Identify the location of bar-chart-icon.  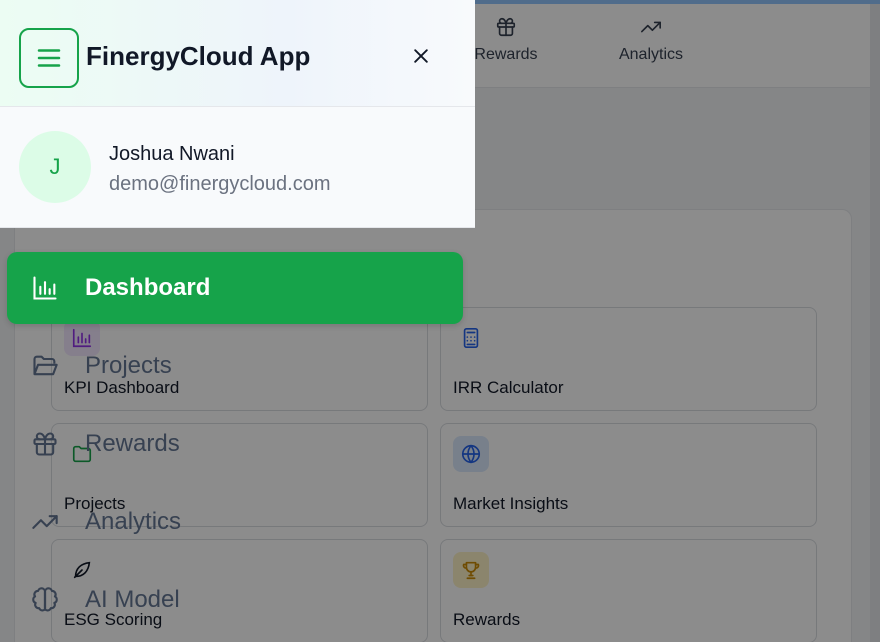
(45, 288).